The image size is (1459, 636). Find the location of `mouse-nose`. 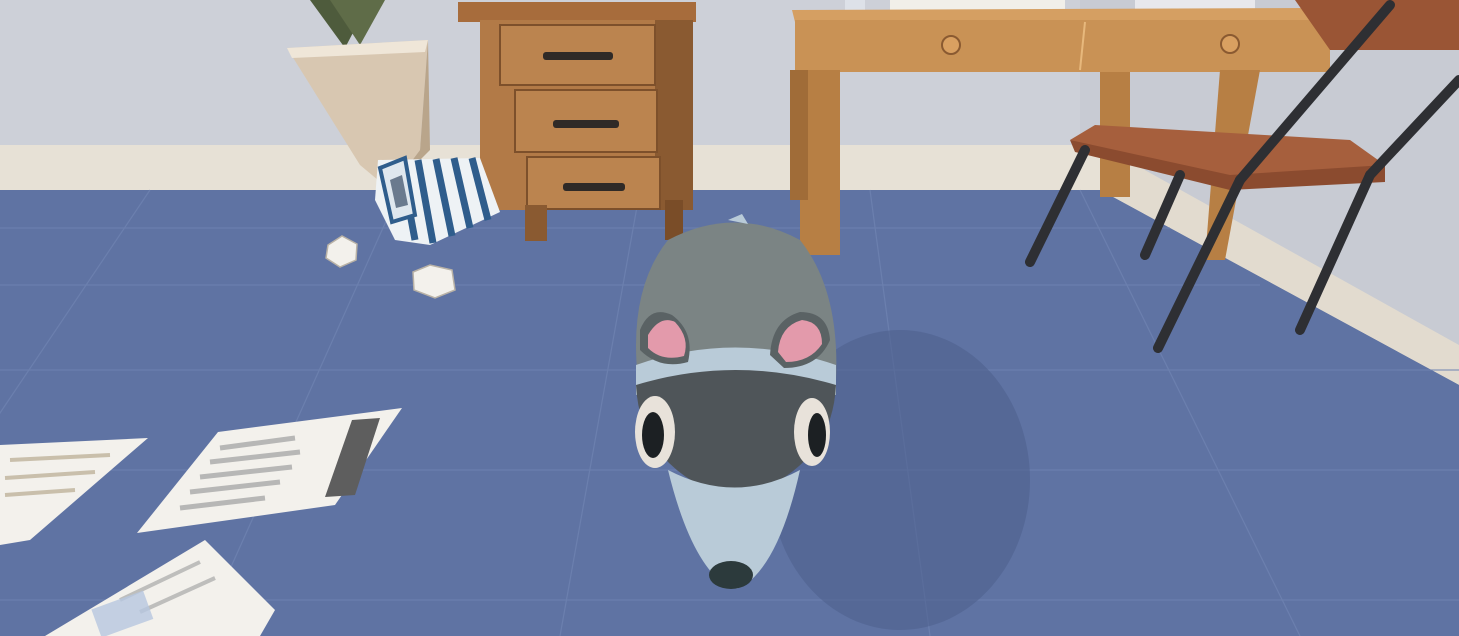

mouse-nose is located at coordinates (731, 575).